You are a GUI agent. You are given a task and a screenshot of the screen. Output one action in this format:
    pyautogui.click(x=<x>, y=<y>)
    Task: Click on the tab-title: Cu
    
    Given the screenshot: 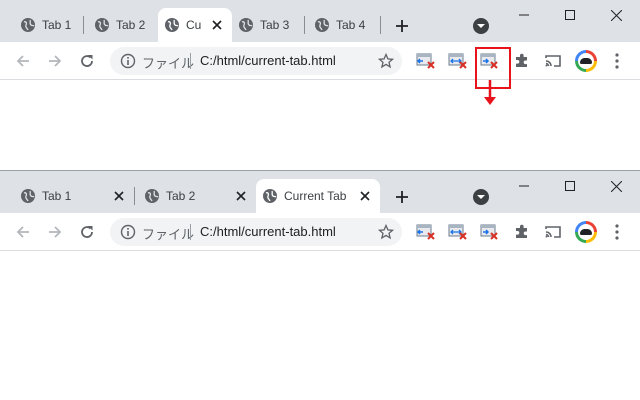 What is the action you would take?
    pyautogui.click(x=194, y=25)
    